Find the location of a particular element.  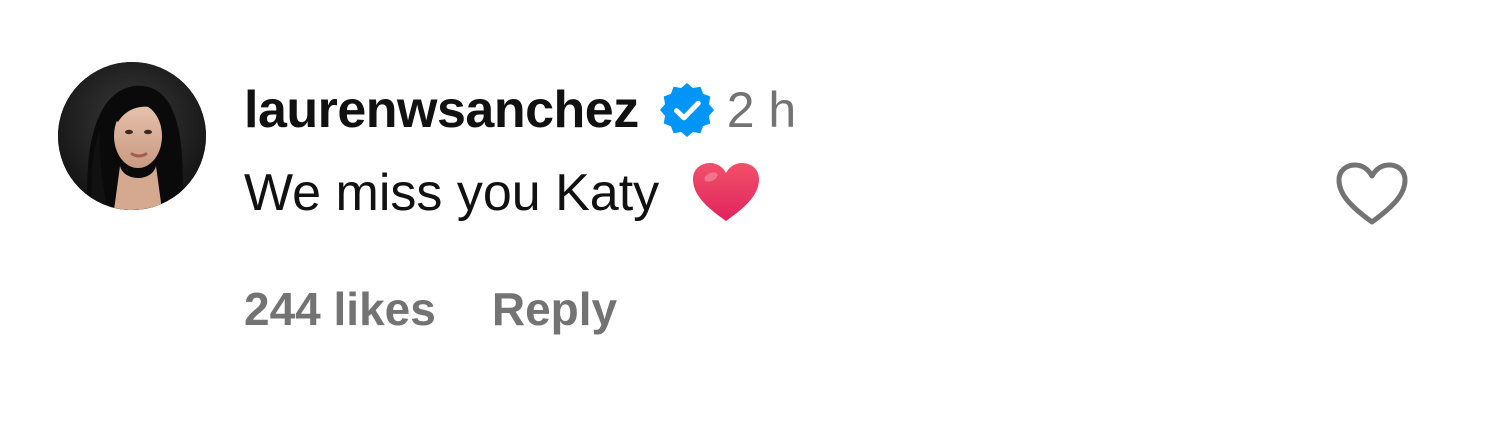

username: laurenwsanchez is located at coordinates (441, 110).